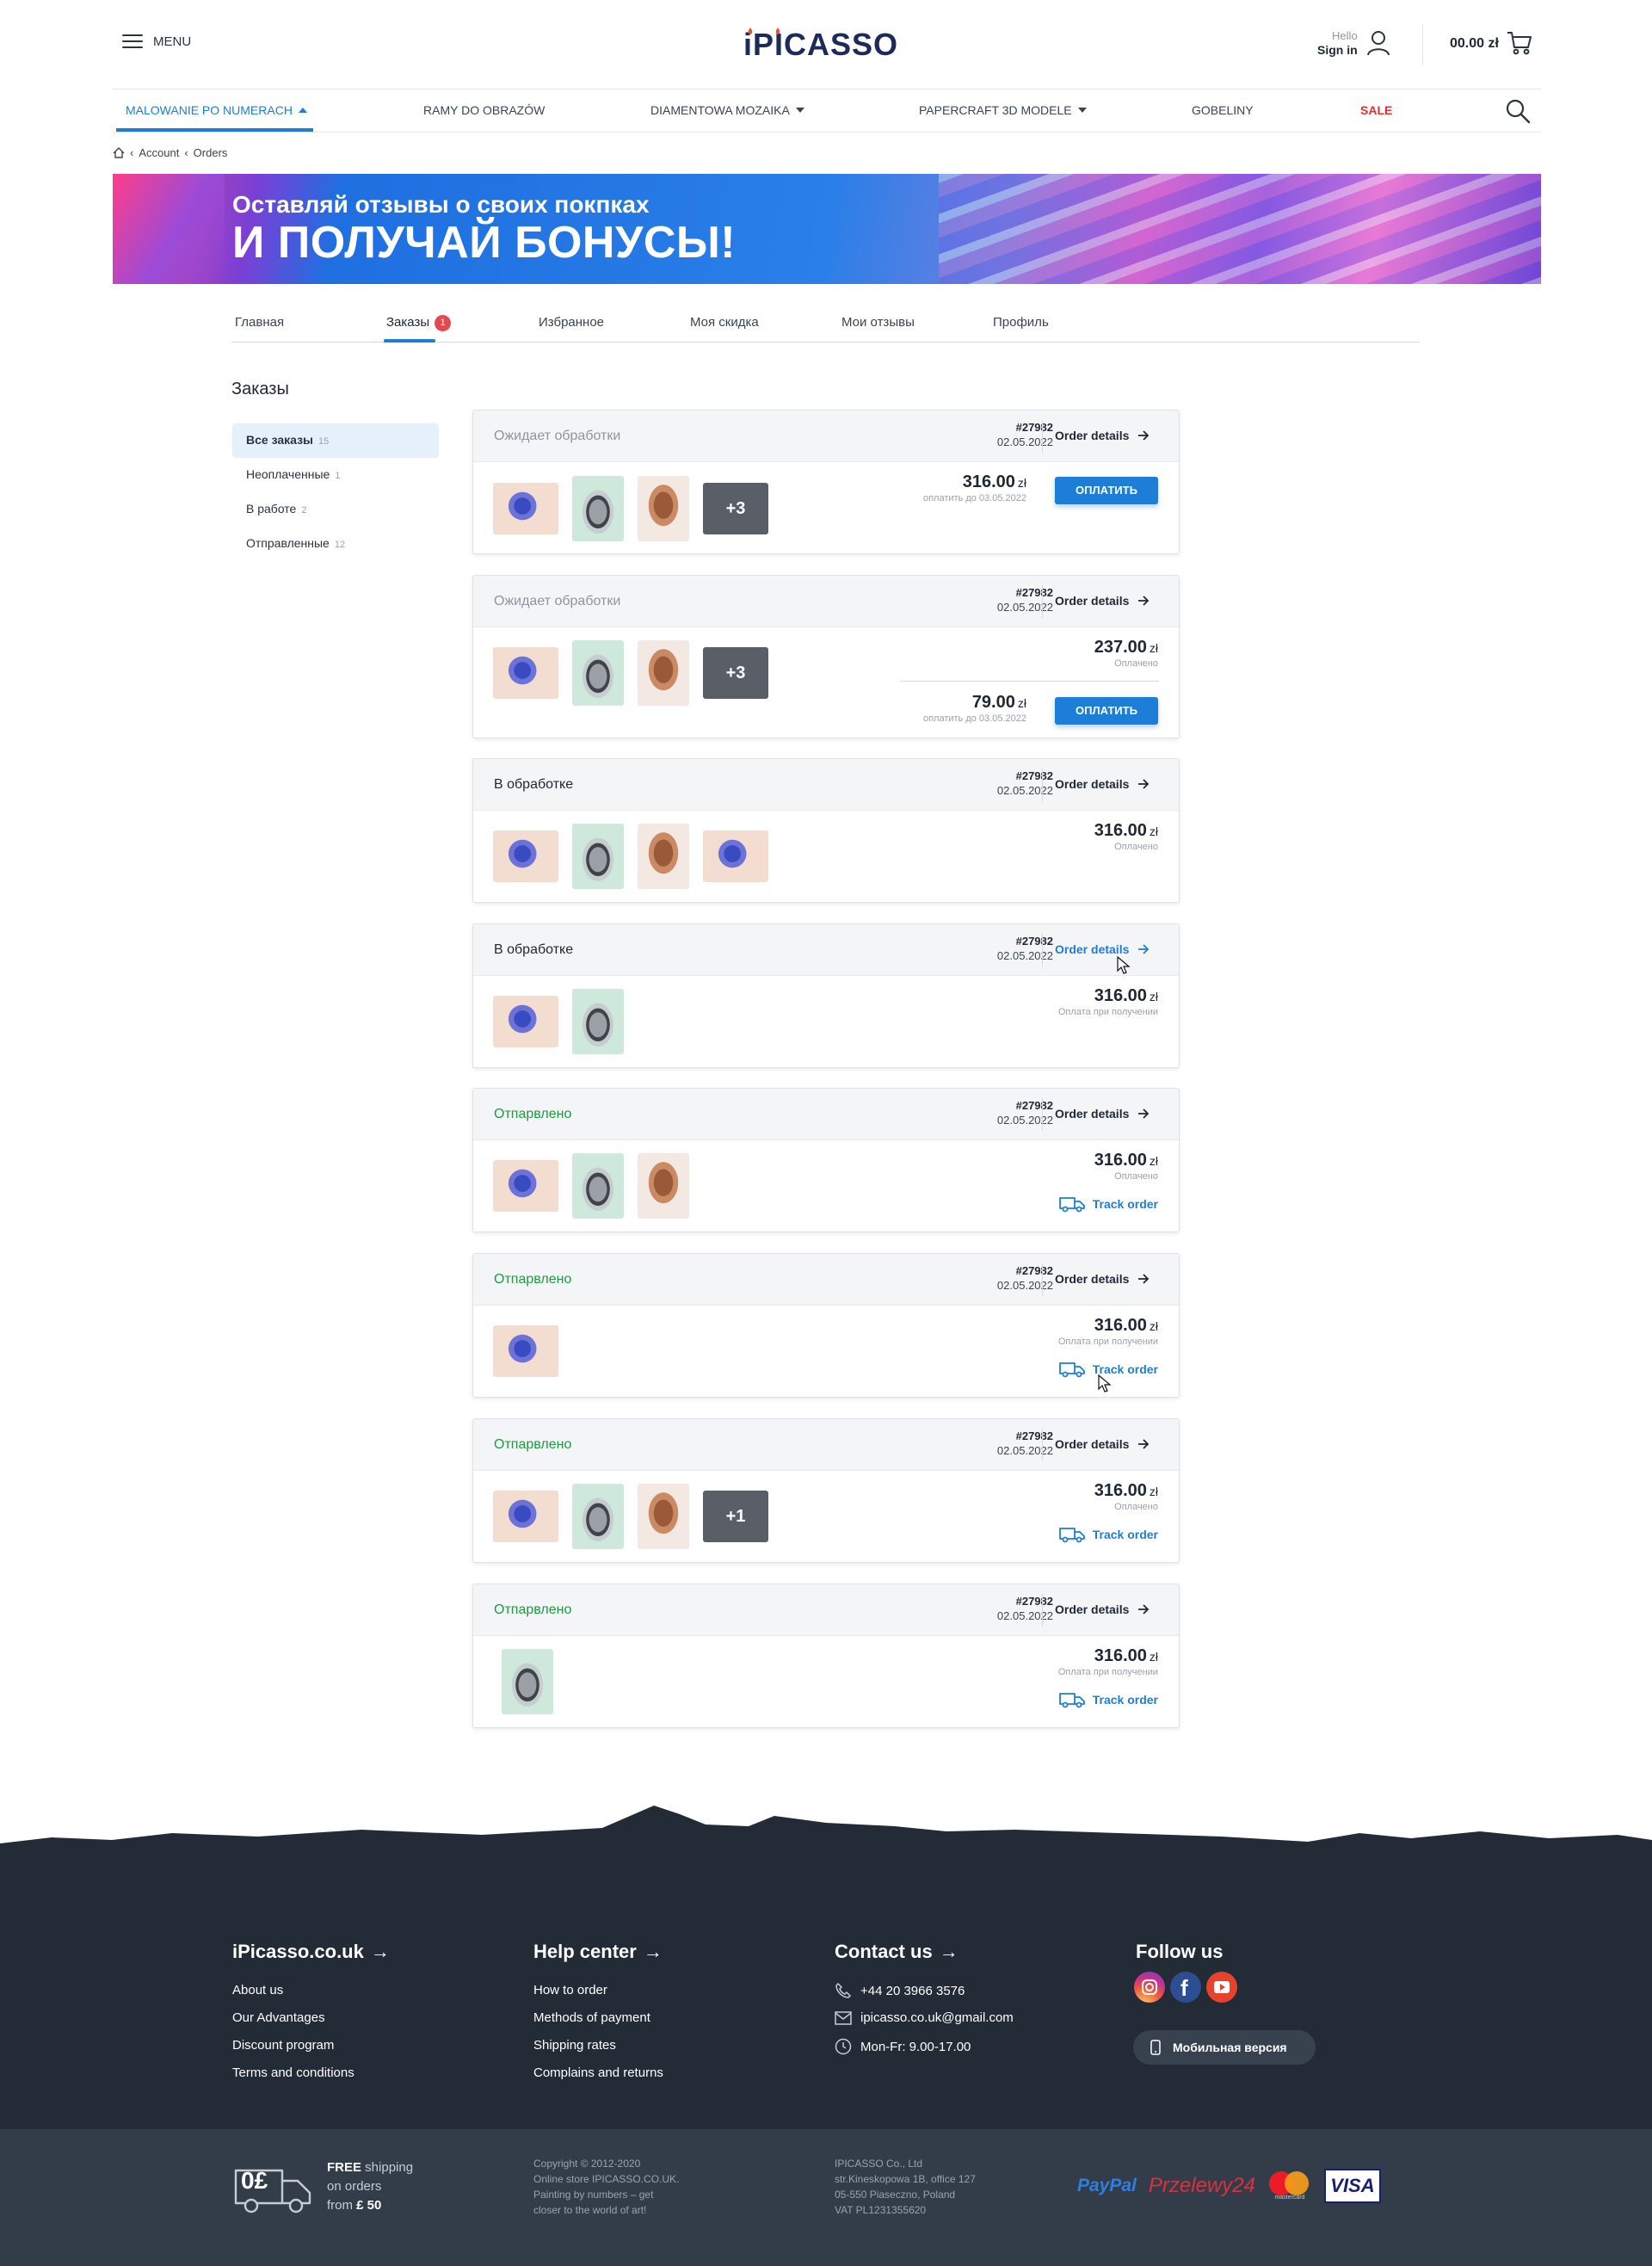 The height and width of the screenshot is (2266, 1652). I want to click on account-greeting: Hello Sign in, so click(1337, 43).